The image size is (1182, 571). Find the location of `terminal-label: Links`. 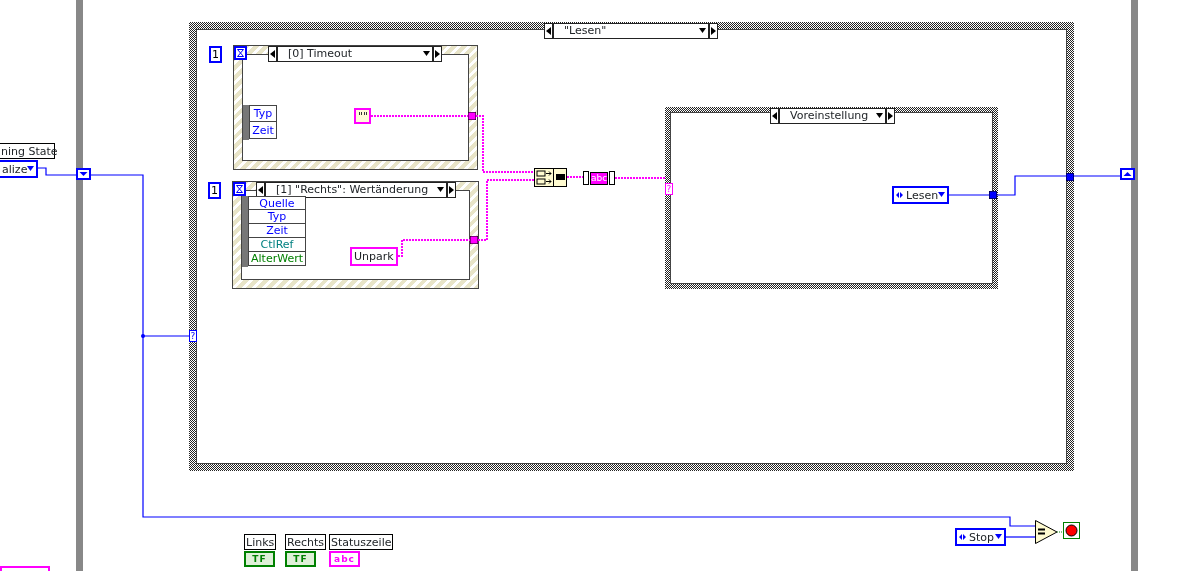

terminal-label: Links is located at coordinates (260, 542).